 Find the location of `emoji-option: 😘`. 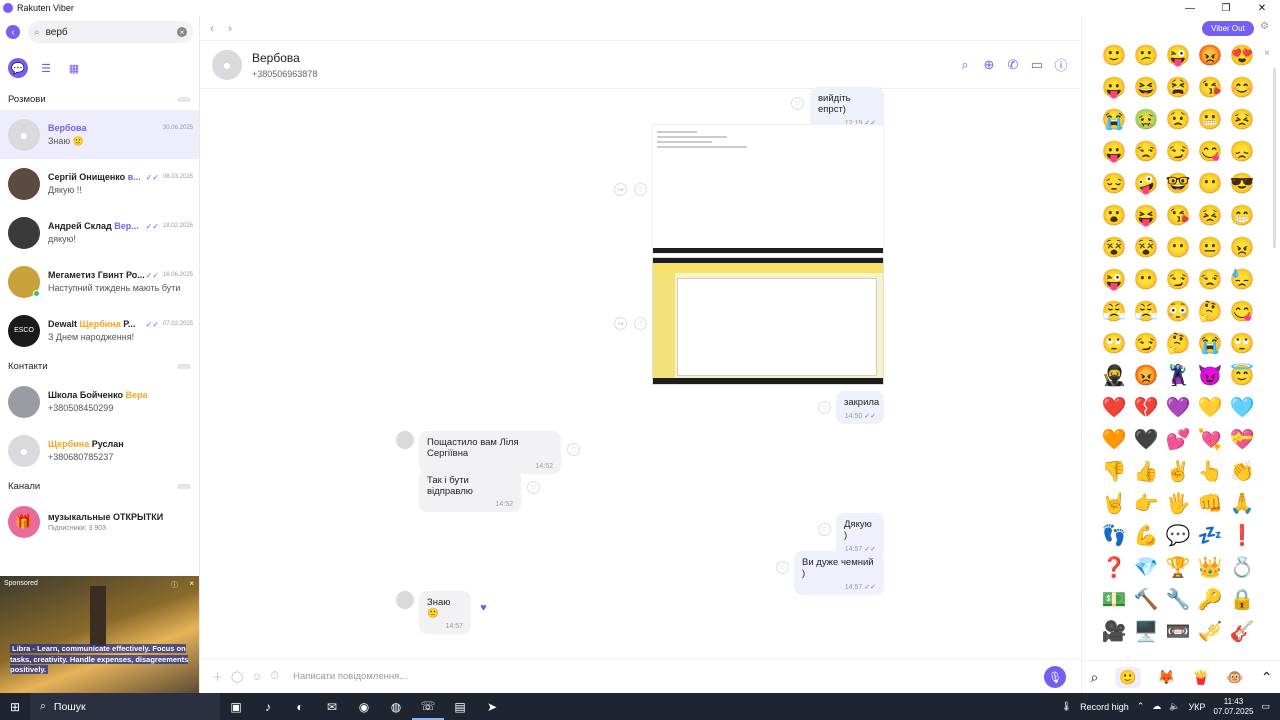

emoji-option: 😘 is located at coordinates (1178, 216).